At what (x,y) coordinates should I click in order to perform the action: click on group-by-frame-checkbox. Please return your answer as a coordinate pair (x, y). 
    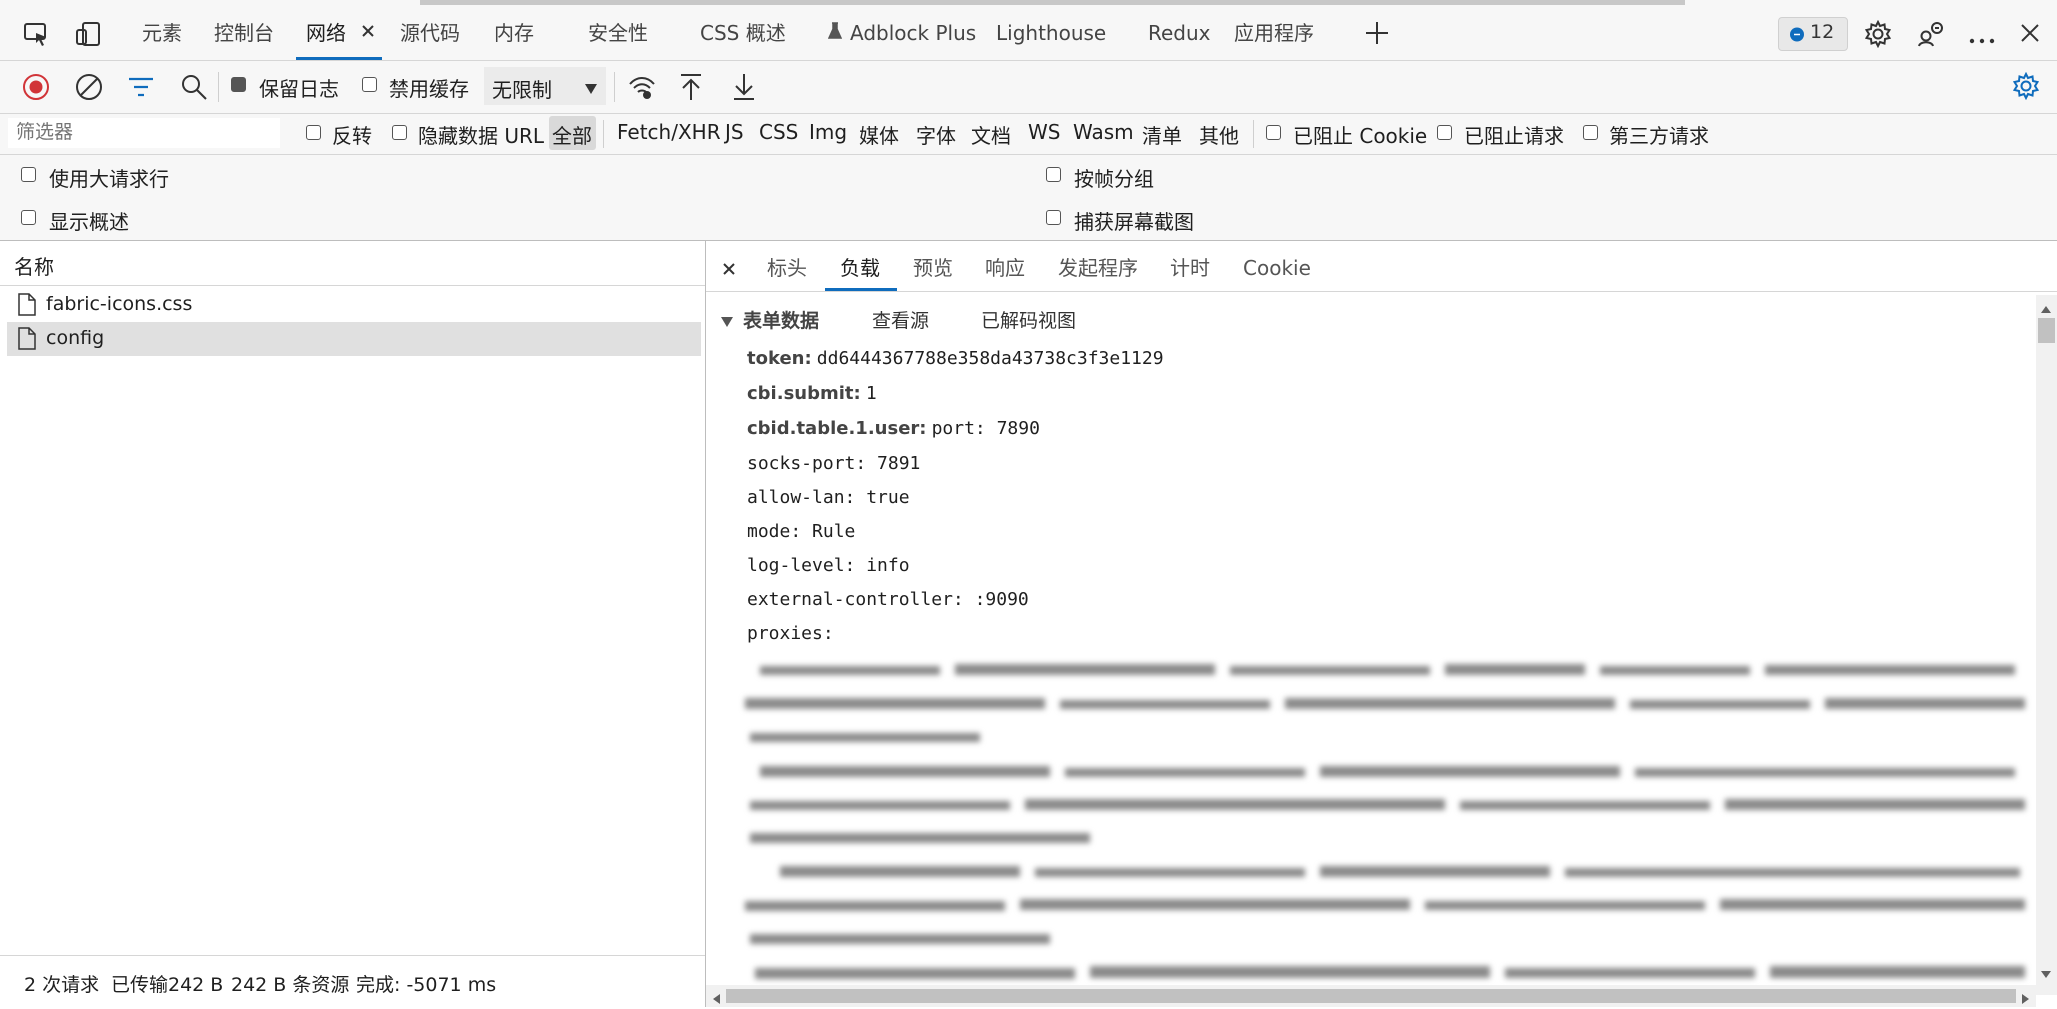
    Looking at the image, I should click on (1053, 174).